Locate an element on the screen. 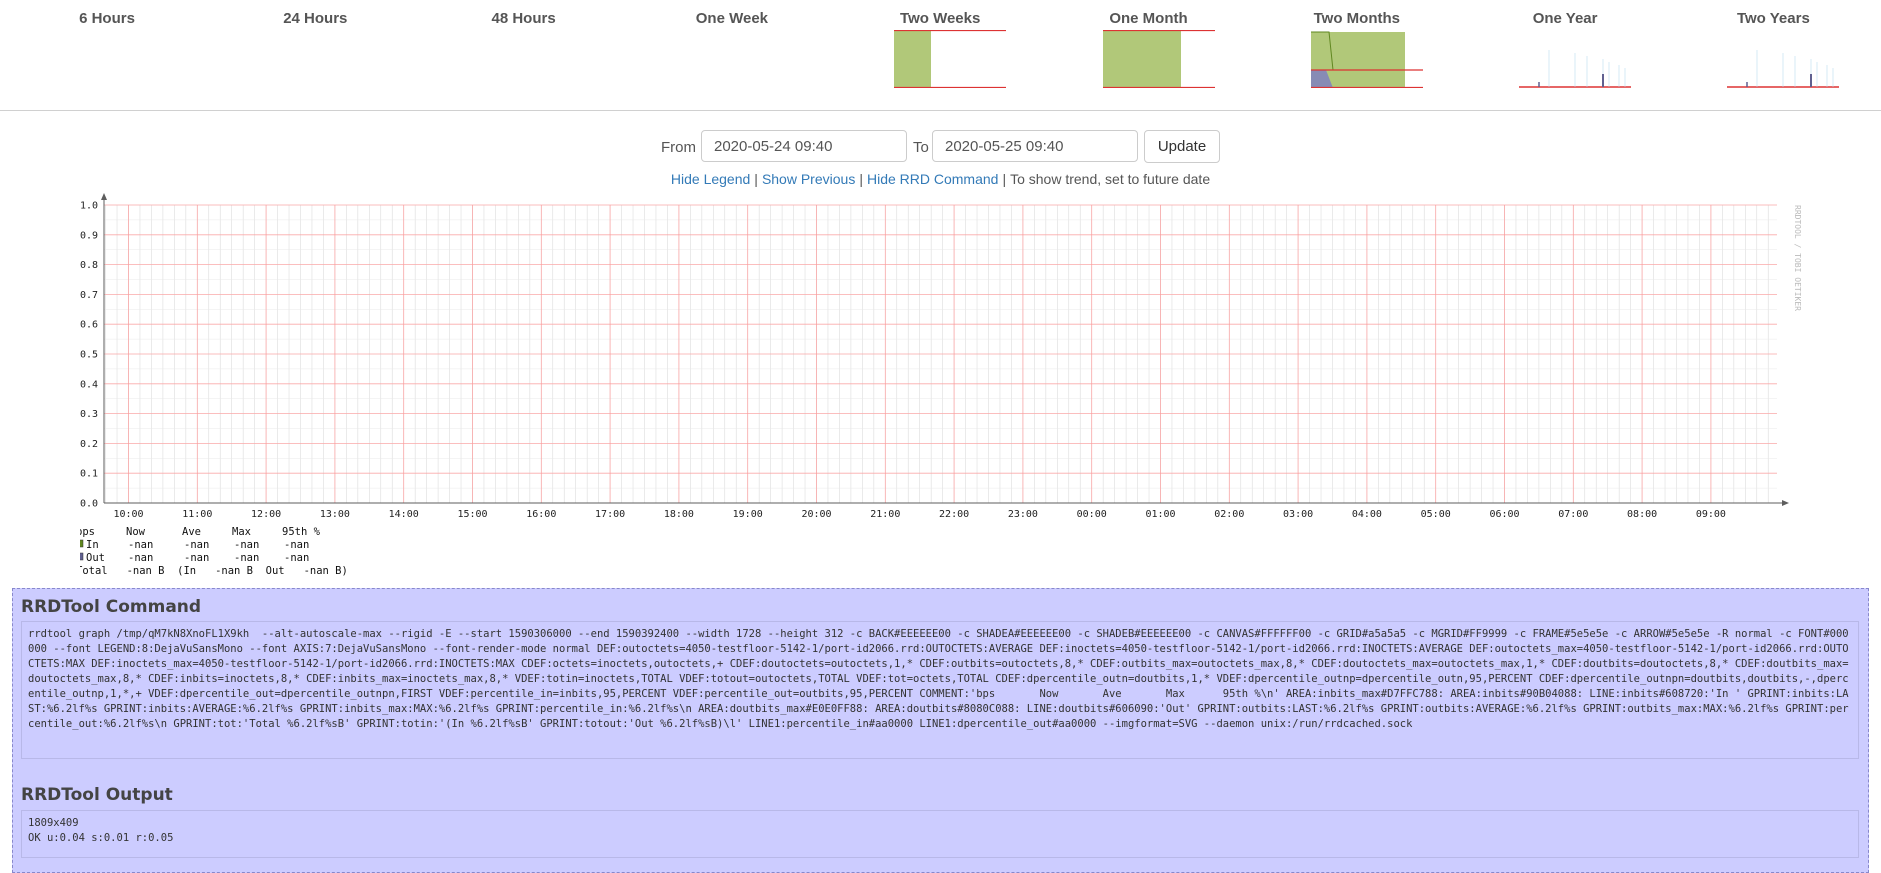  legend-series-name: In is located at coordinates (92, 545).